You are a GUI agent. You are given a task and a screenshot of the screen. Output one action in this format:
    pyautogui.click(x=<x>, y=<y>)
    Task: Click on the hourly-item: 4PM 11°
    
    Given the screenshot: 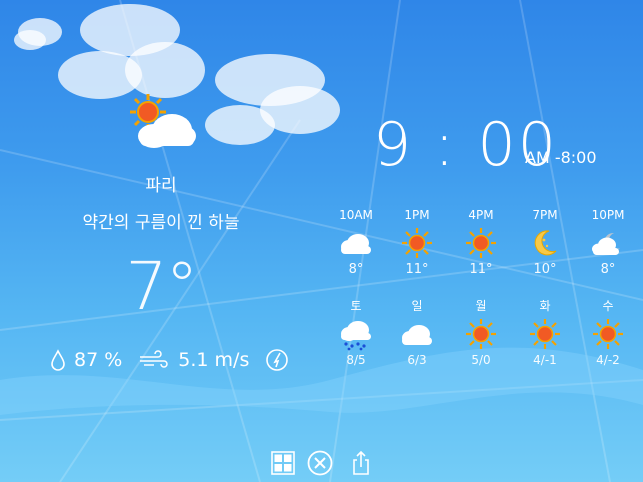 What is the action you would take?
    pyautogui.click(x=481, y=241)
    